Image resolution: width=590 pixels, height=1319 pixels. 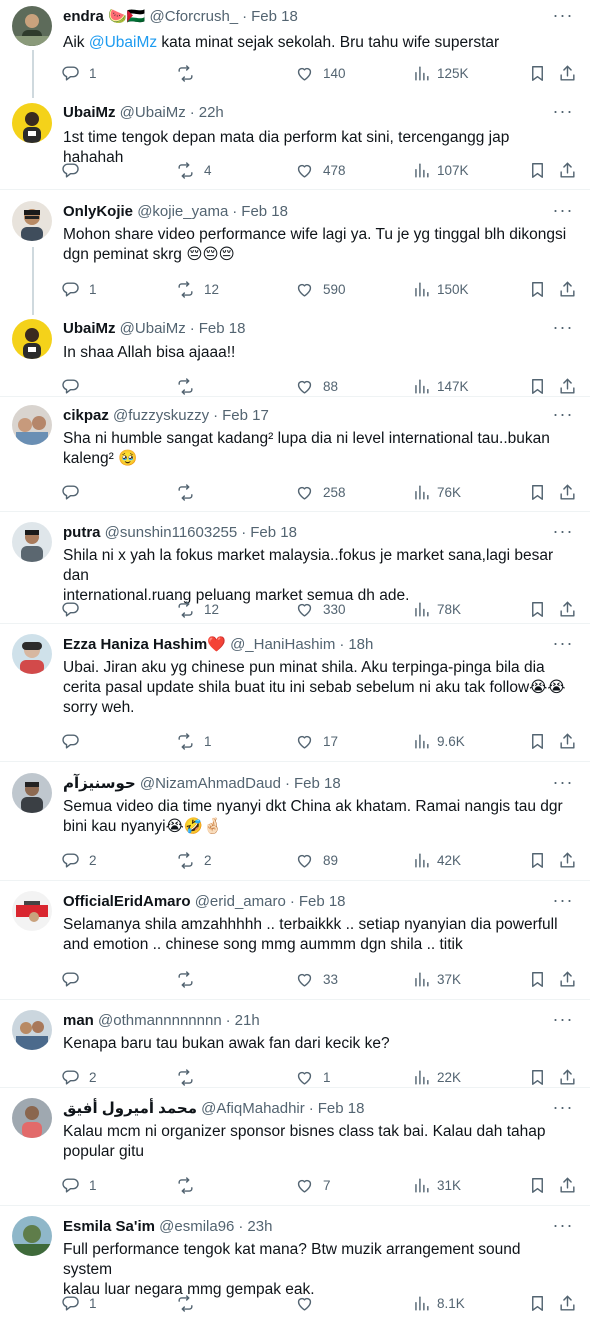 I want to click on display-name: محمد أميرول أفيق, so click(x=130, y=1108).